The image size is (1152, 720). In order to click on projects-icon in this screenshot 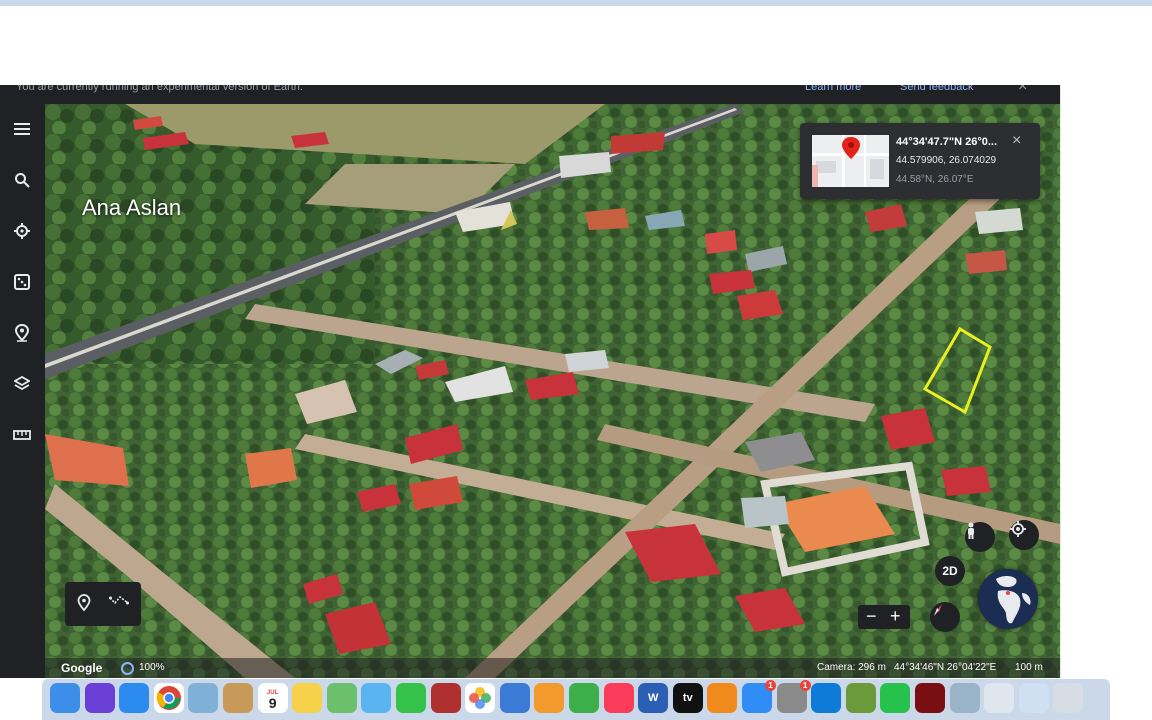, I will do `click(22, 333)`.